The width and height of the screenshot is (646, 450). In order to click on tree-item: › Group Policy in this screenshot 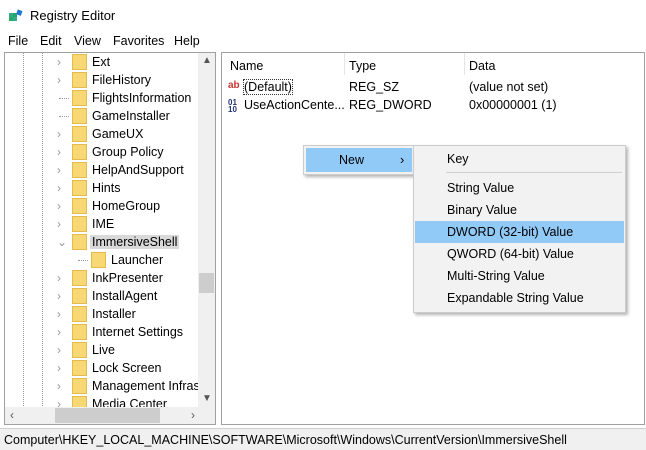, I will do `click(102, 152)`.